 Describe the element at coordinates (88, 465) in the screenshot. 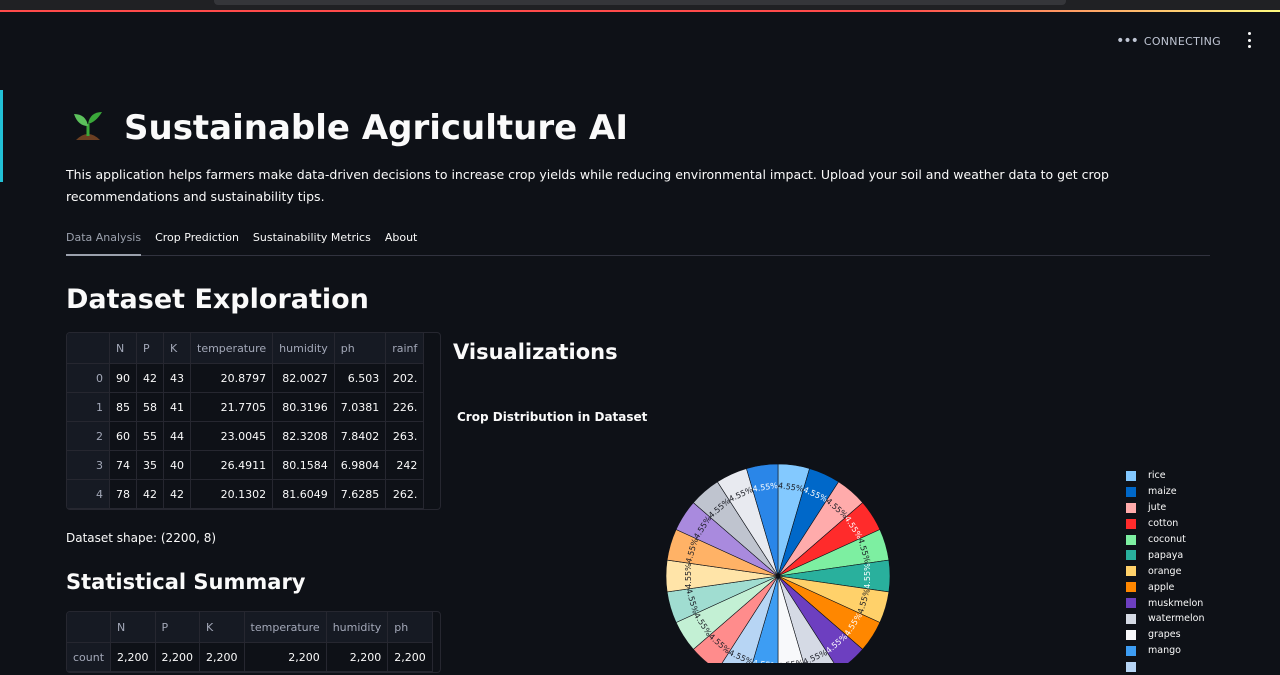

I see `dataset-row-index: 3` at that location.